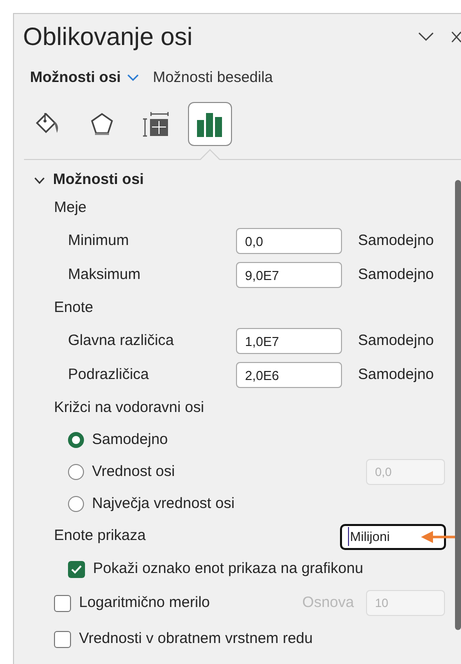 The image size is (461, 664). What do you see at coordinates (121, 472) in the screenshot?
I see `radio-button: Vrednost osi` at bounding box center [121, 472].